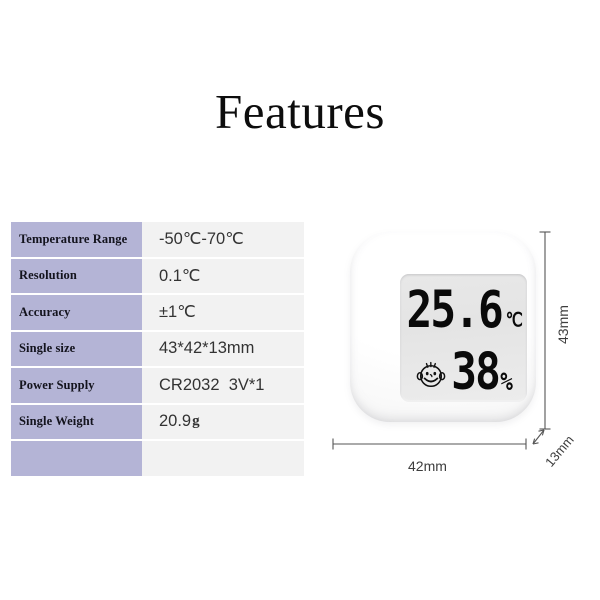 The height and width of the screenshot is (600, 600). I want to click on table-row: Single Weight 20.9 g, so click(157, 421).